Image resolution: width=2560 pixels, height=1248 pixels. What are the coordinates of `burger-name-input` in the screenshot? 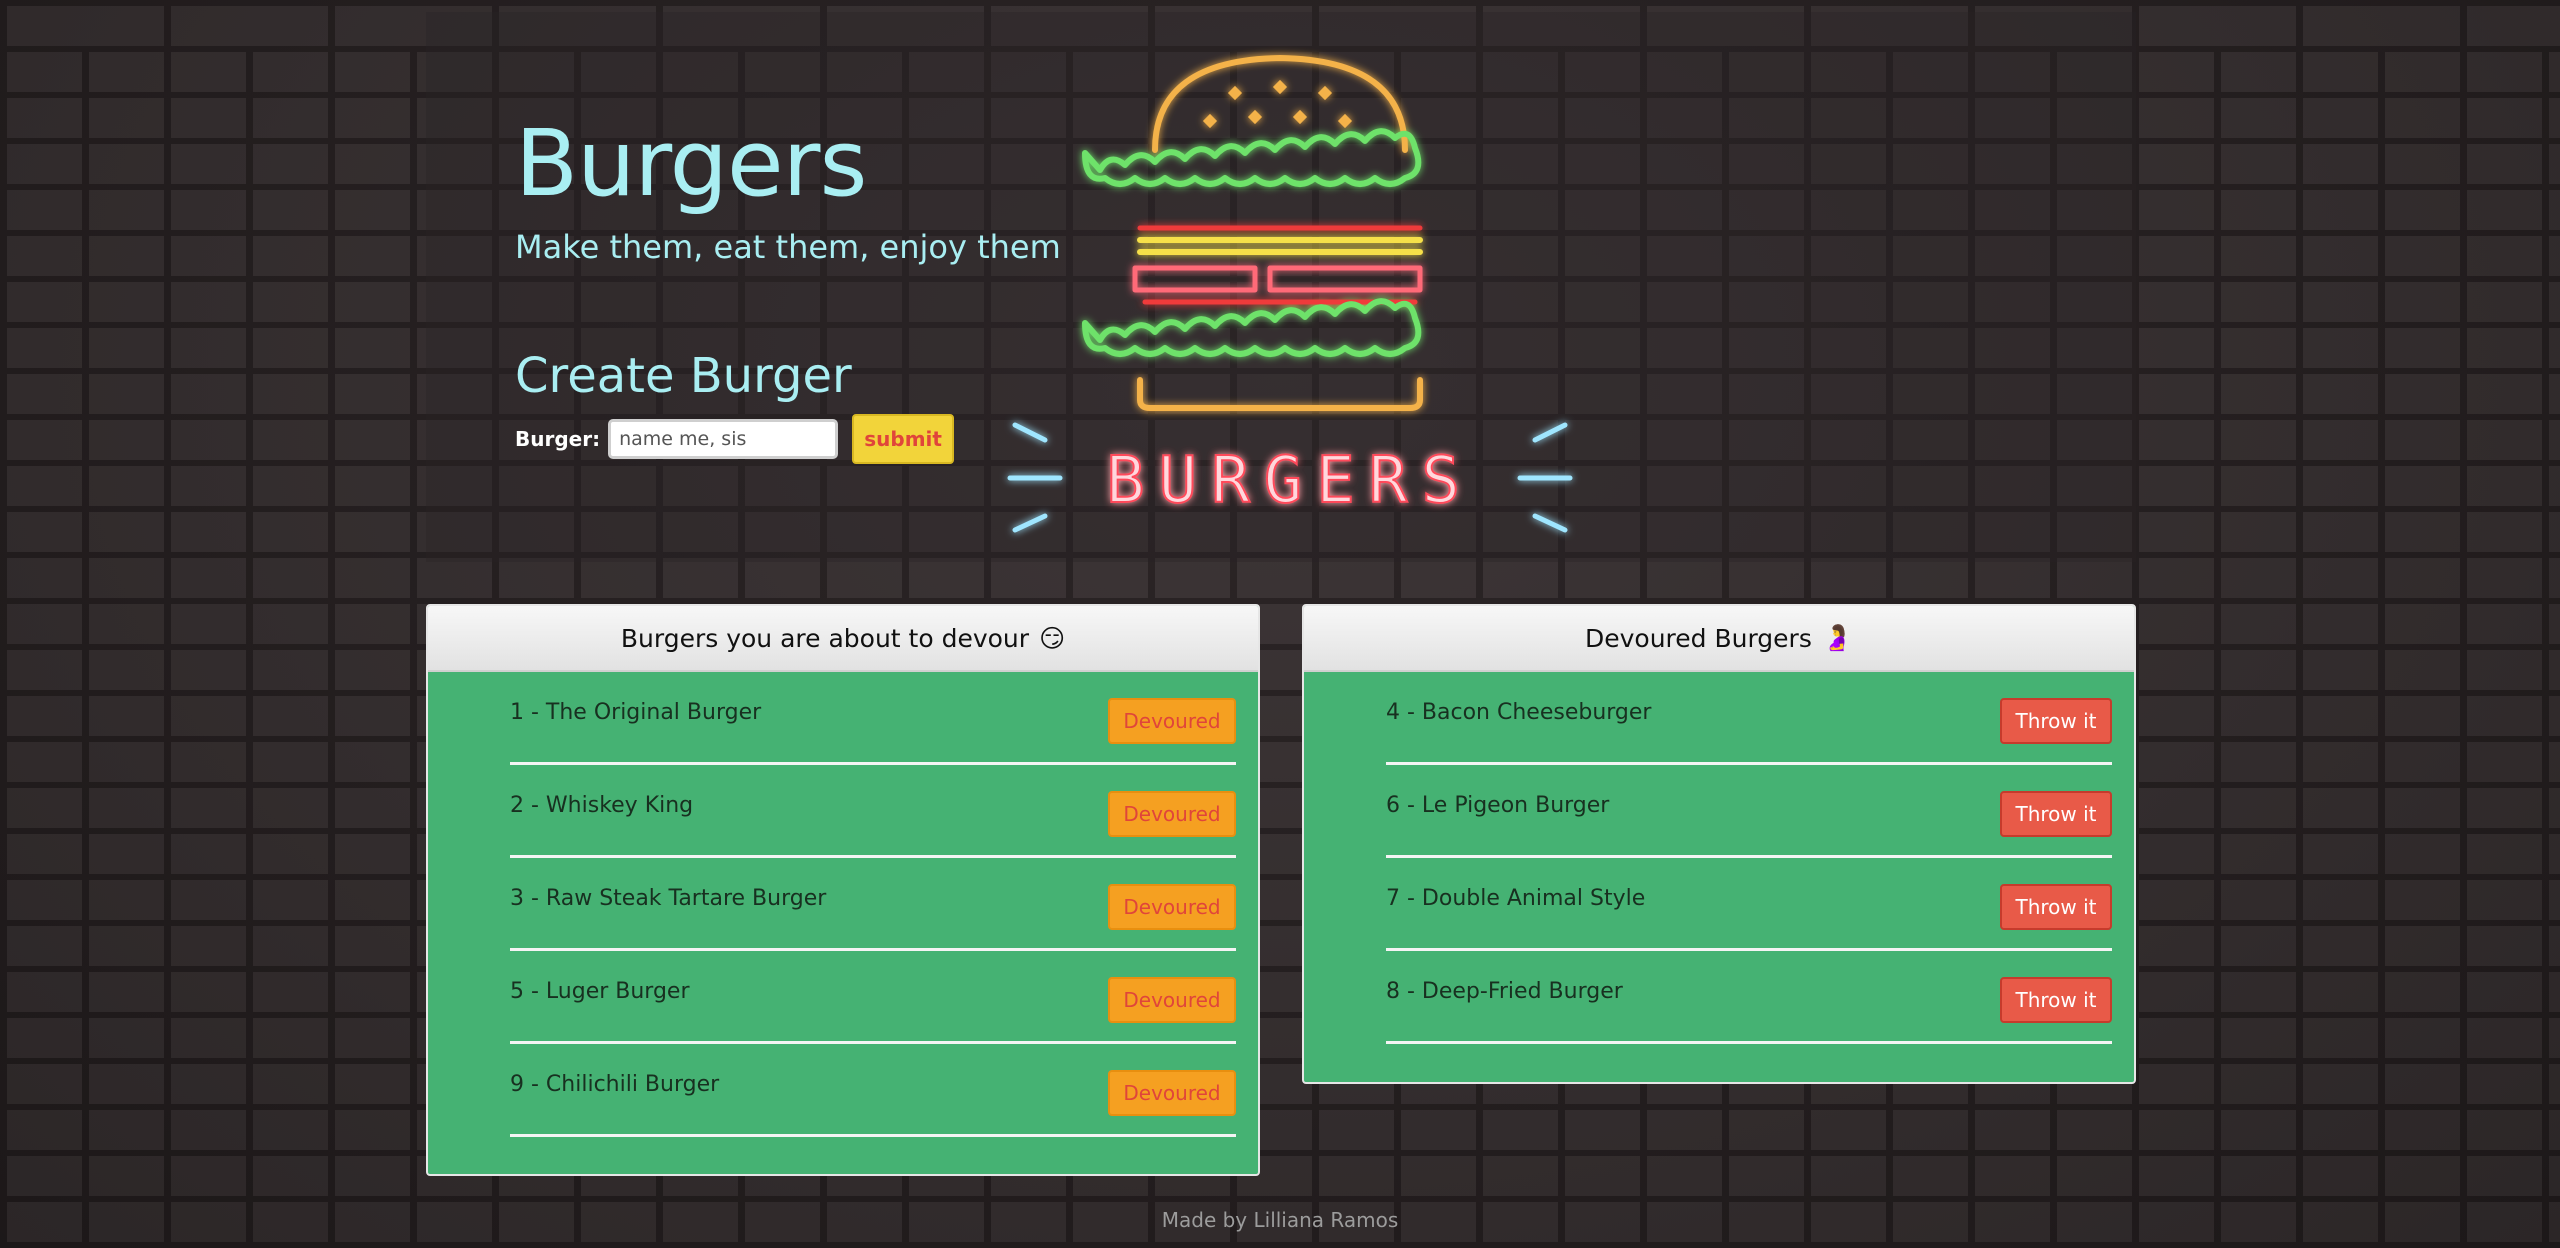 It's located at (723, 439).